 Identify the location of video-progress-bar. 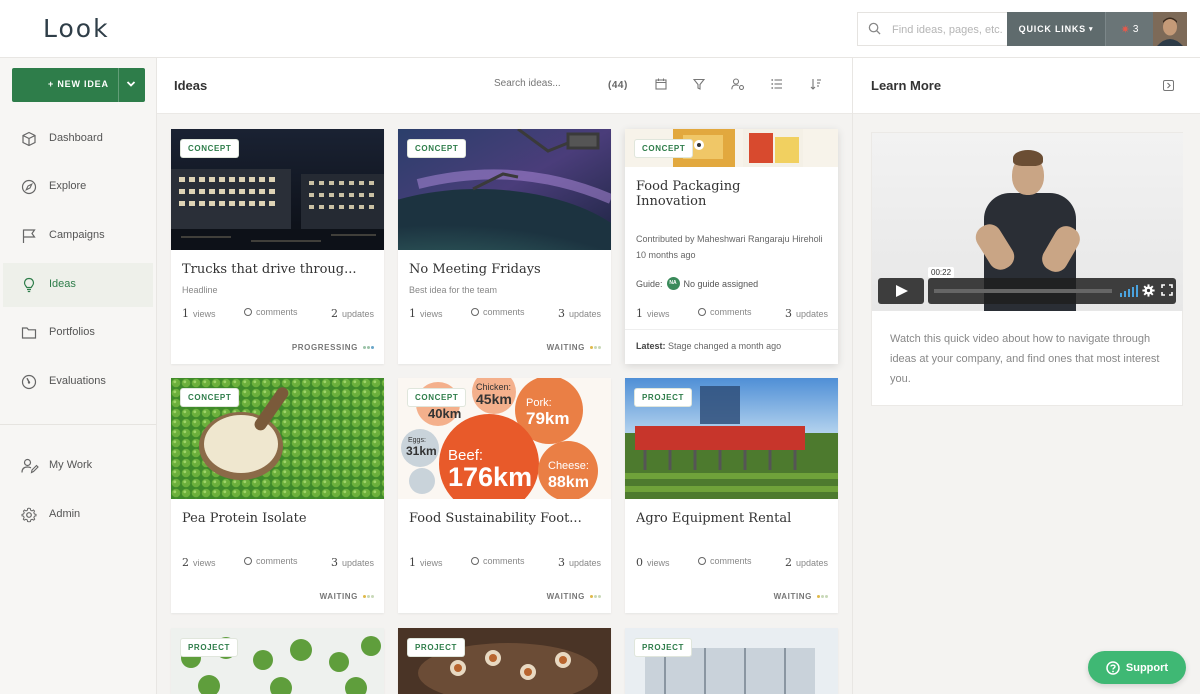
(1023, 291).